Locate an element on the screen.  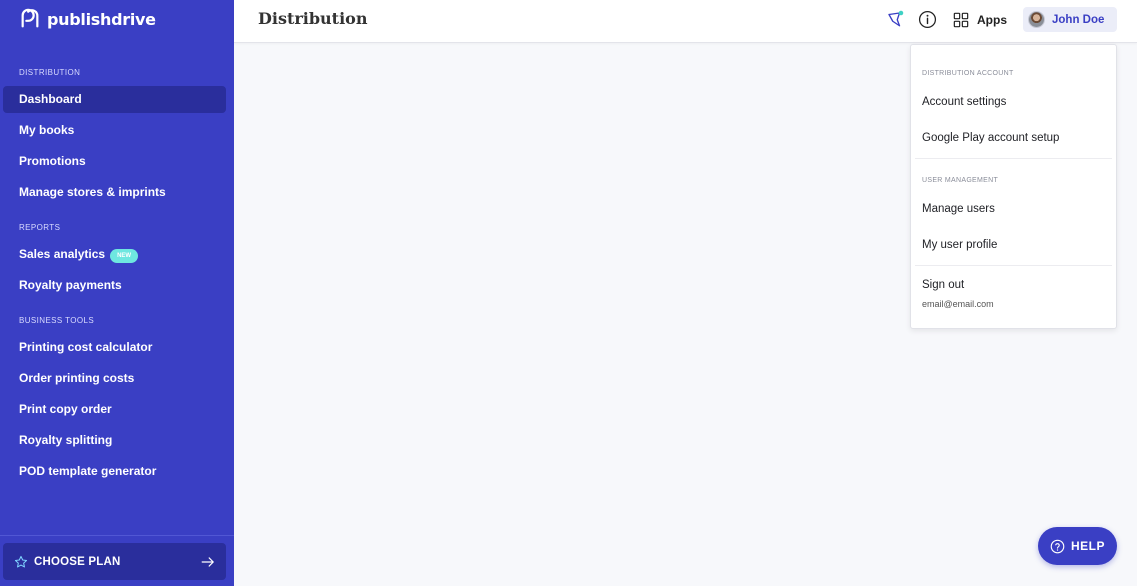
help-button: HELP is located at coordinates (1077, 546).